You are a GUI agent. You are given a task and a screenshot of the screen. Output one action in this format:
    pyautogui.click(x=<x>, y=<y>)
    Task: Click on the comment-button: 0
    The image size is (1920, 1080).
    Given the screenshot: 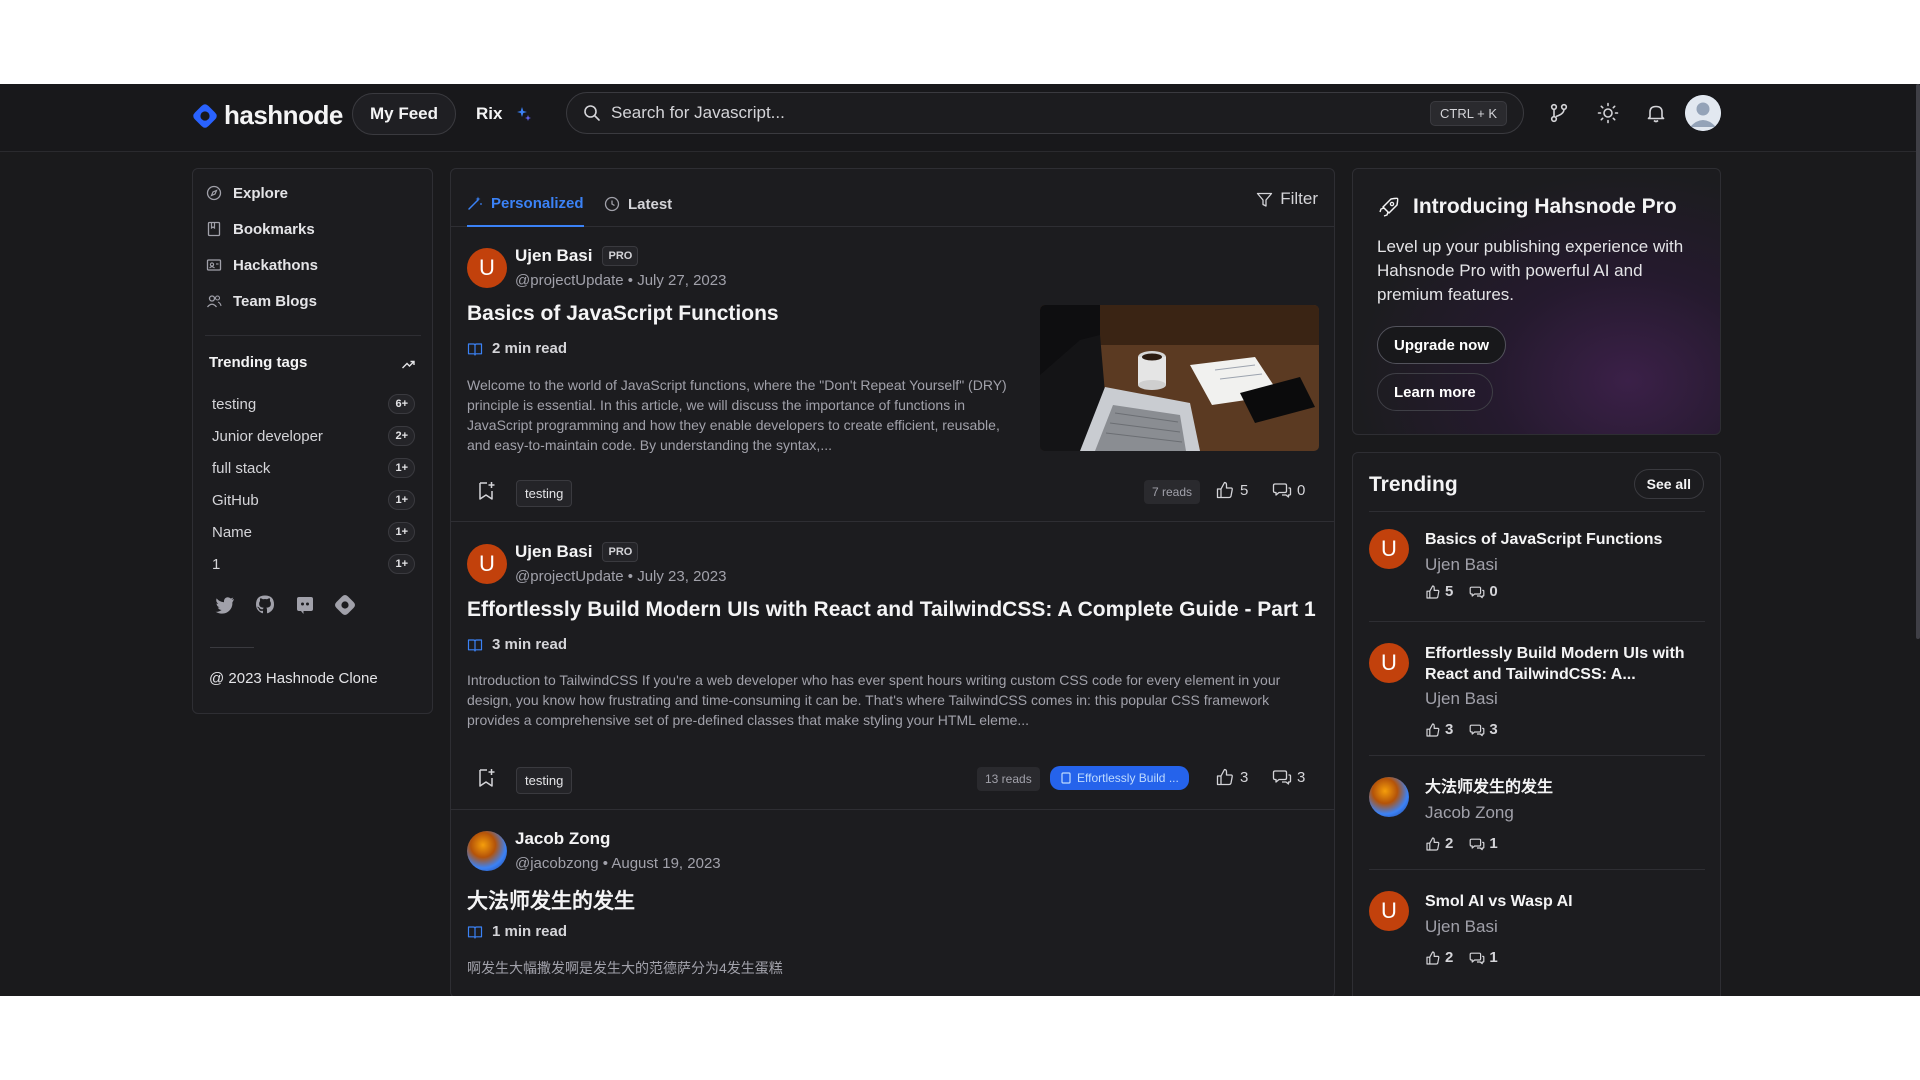 What is the action you would take?
    pyautogui.click(x=1288, y=490)
    